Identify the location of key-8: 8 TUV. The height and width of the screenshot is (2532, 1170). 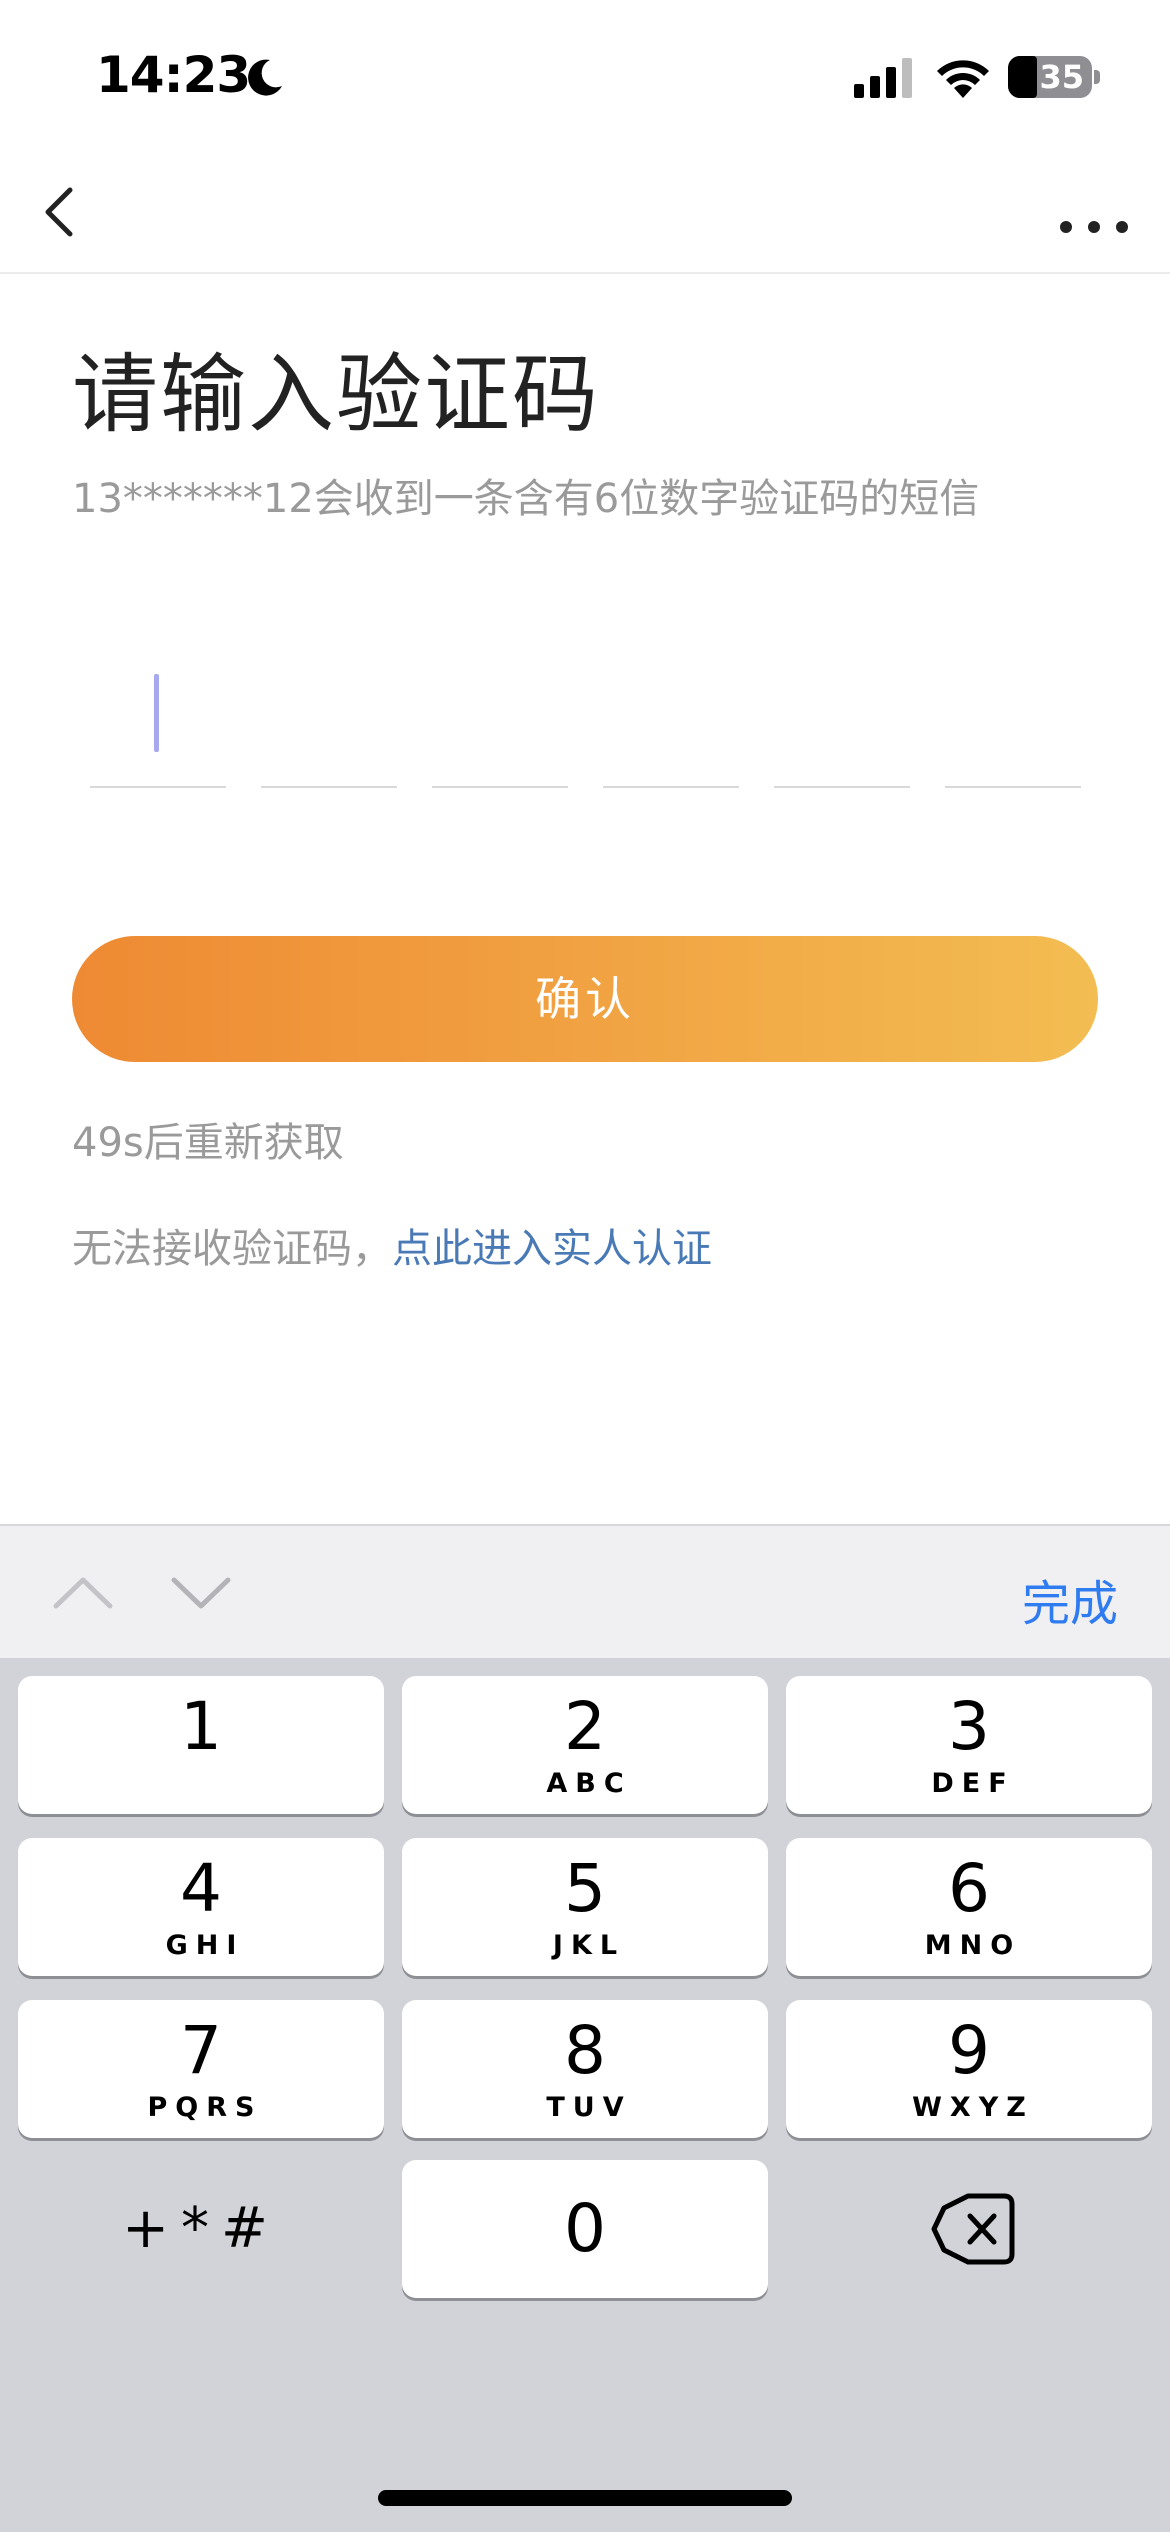
(585, 2069).